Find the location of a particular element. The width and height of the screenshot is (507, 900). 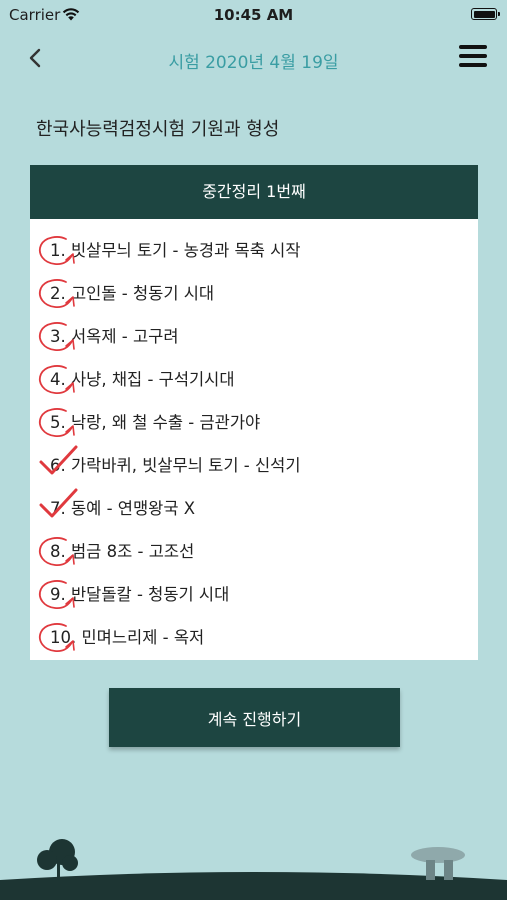

list-item: 9. 반달돌칼 - 청동기 시대 is located at coordinates (254, 594).